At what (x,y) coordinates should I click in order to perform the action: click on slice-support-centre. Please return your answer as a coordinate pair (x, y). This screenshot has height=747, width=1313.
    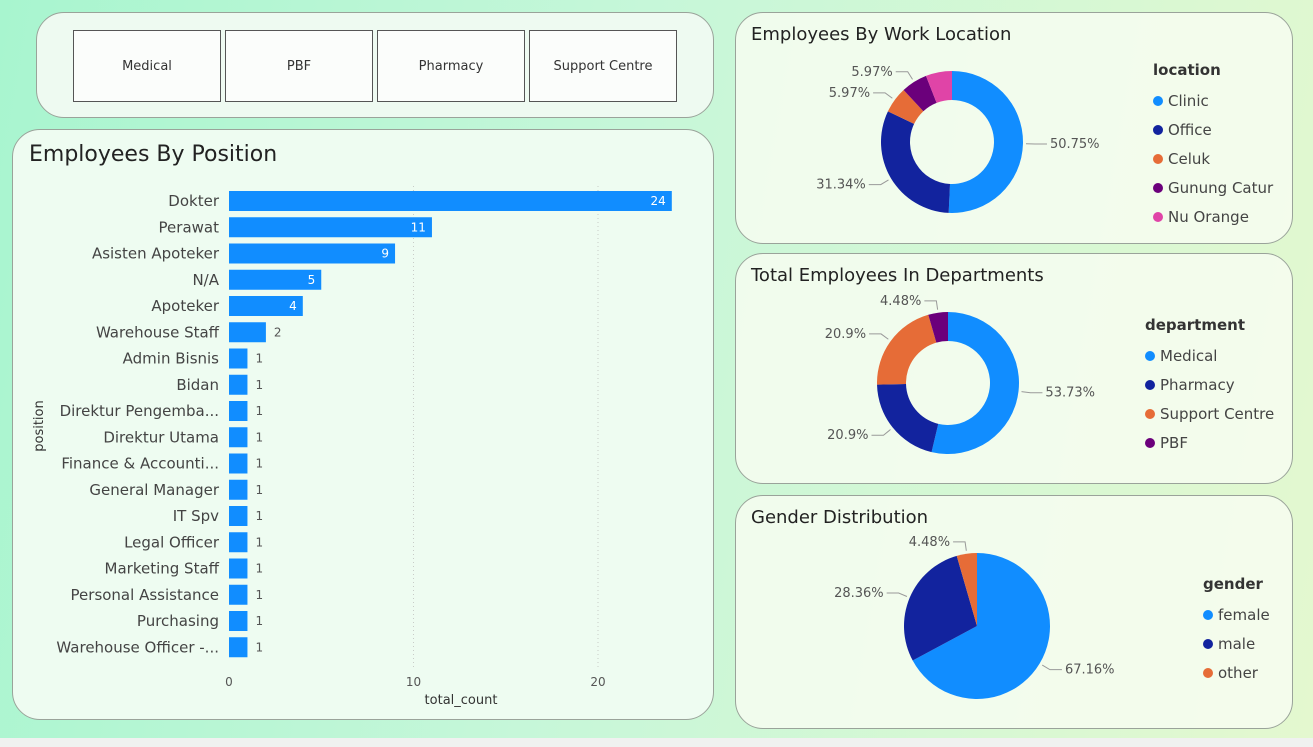
    Looking at the image, I should click on (907, 349).